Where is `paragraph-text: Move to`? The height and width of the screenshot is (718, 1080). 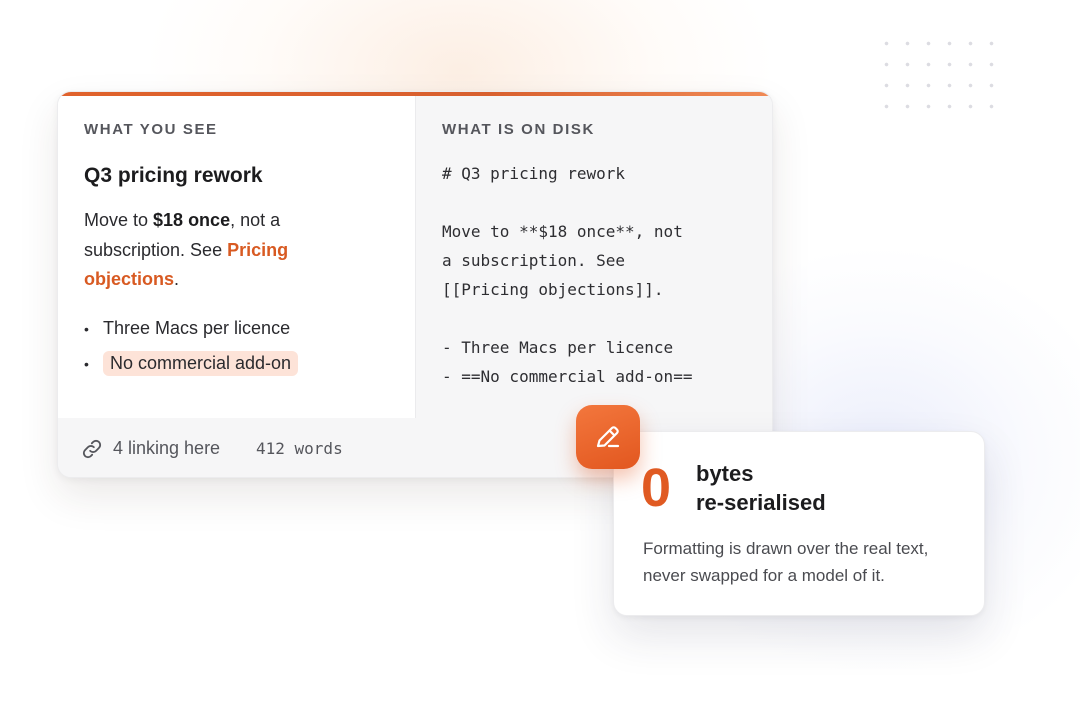
paragraph-text: Move to is located at coordinates (119, 220).